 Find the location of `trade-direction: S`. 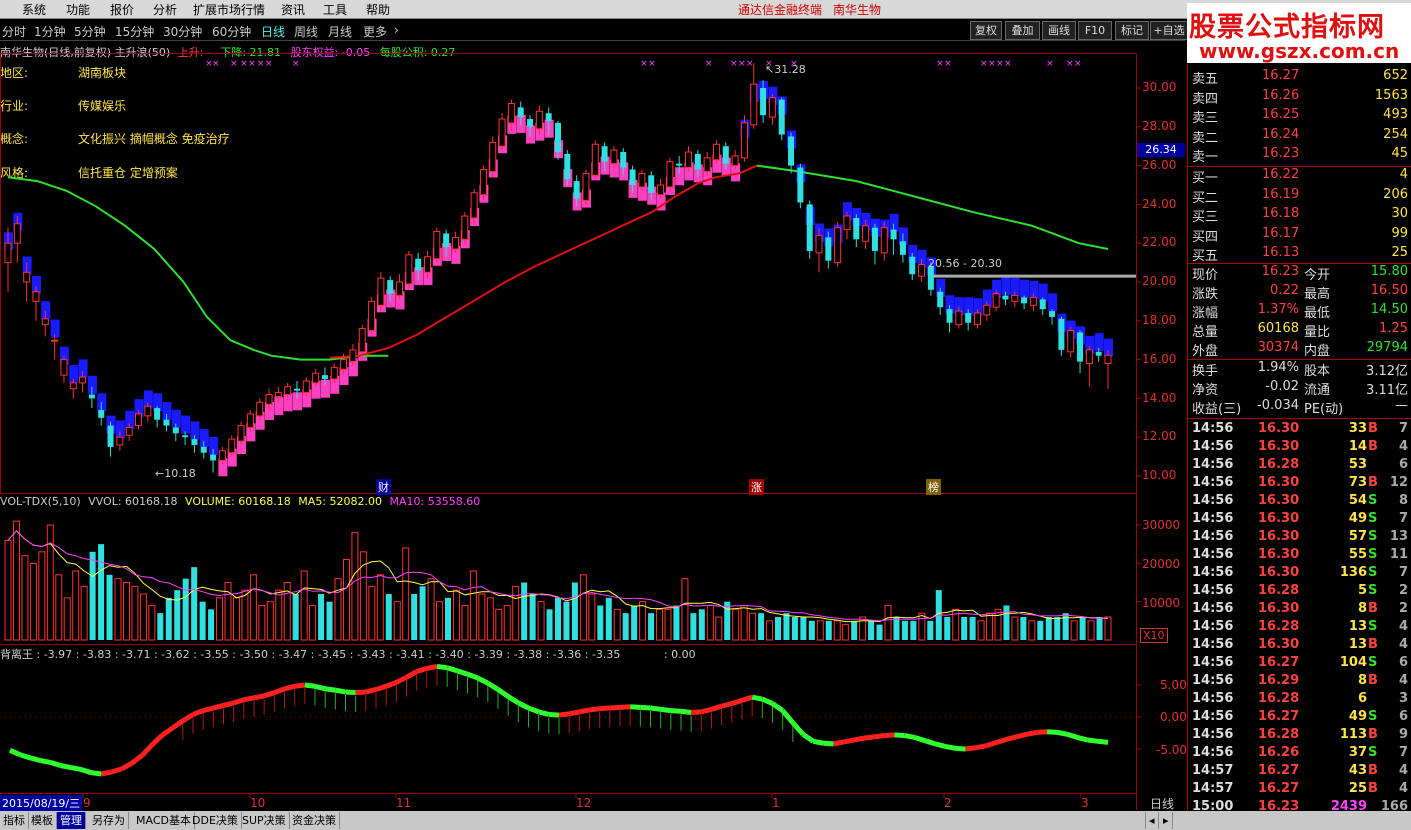

trade-direction: S is located at coordinates (1373, 590).